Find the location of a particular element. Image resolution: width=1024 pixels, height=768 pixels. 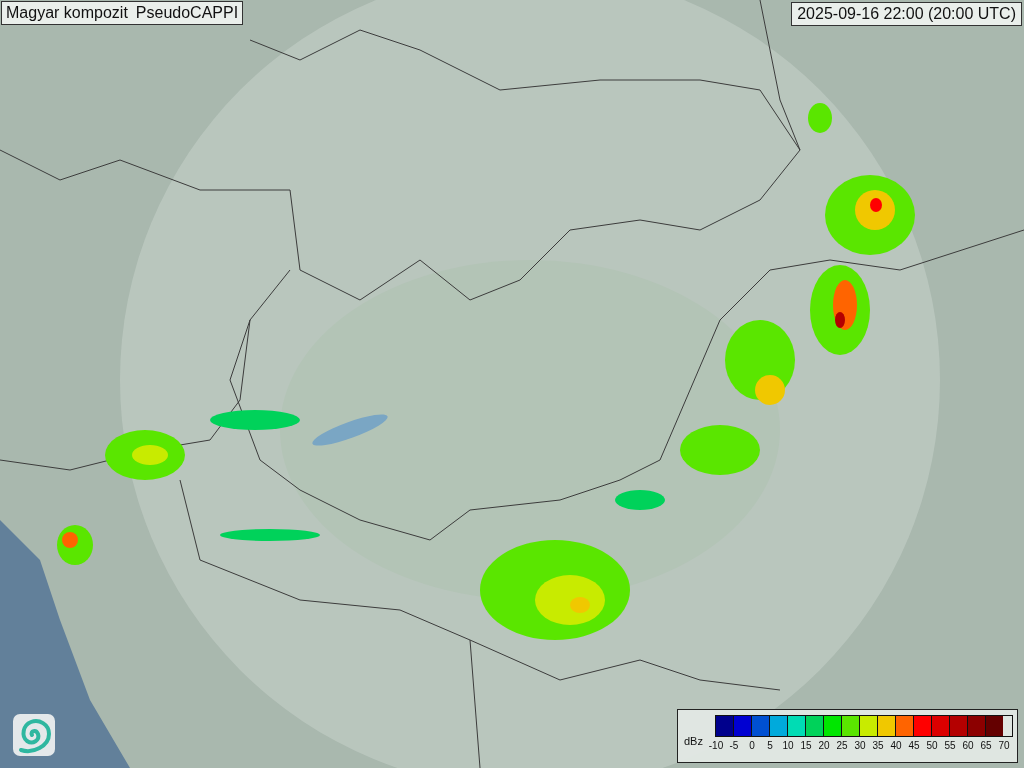

scale-tick-label: 50 is located at coordinates (932, 745).